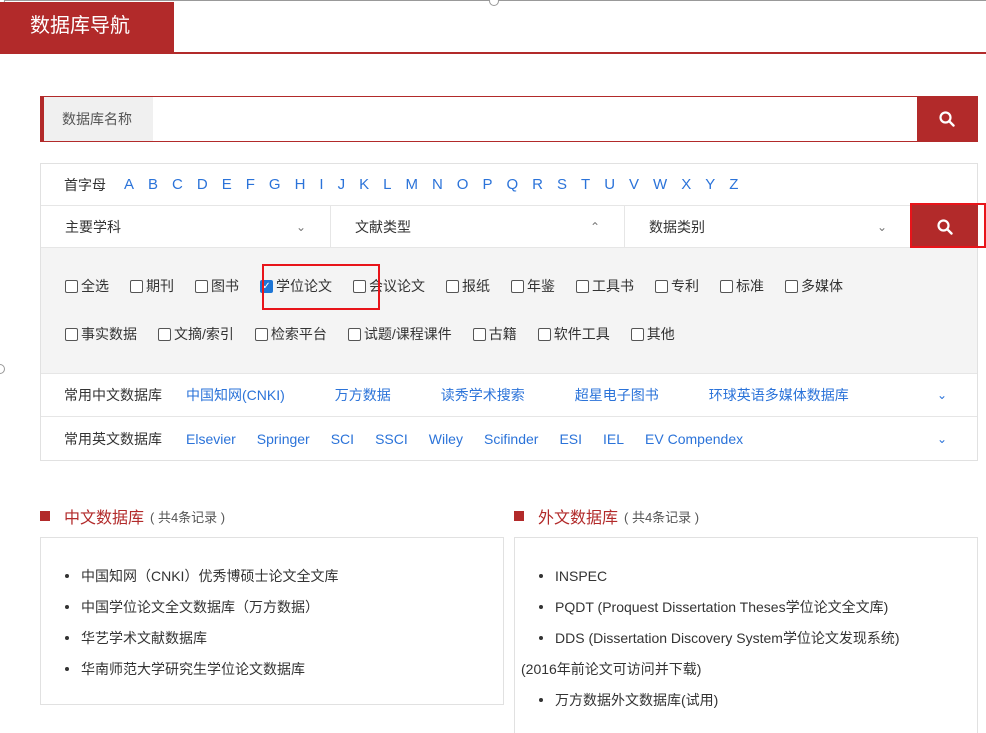 This screenshot has height=733, width=986. What do you see at coordinates (446, 439) in the screenshot?
I see `common-db-link: Wiley` at bounding box center [446, 439].